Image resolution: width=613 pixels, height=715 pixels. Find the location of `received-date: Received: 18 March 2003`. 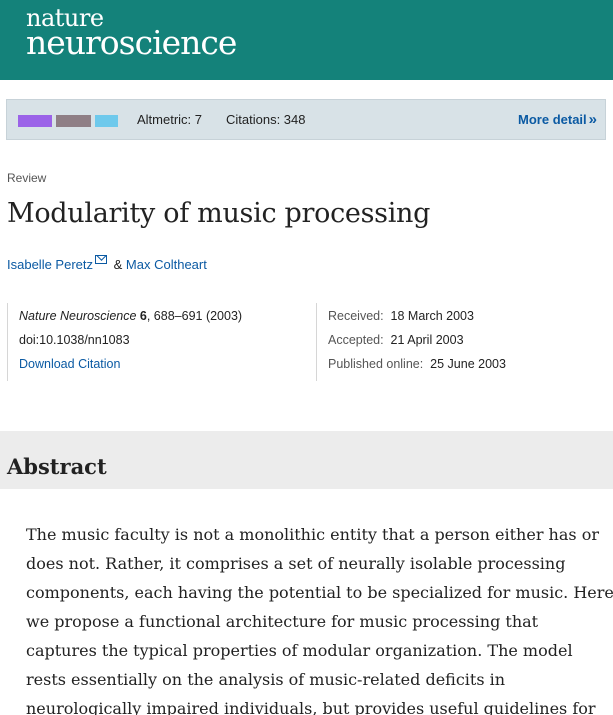

received-date: Received: 18 March 2003 is located at coordinates (401, 316).